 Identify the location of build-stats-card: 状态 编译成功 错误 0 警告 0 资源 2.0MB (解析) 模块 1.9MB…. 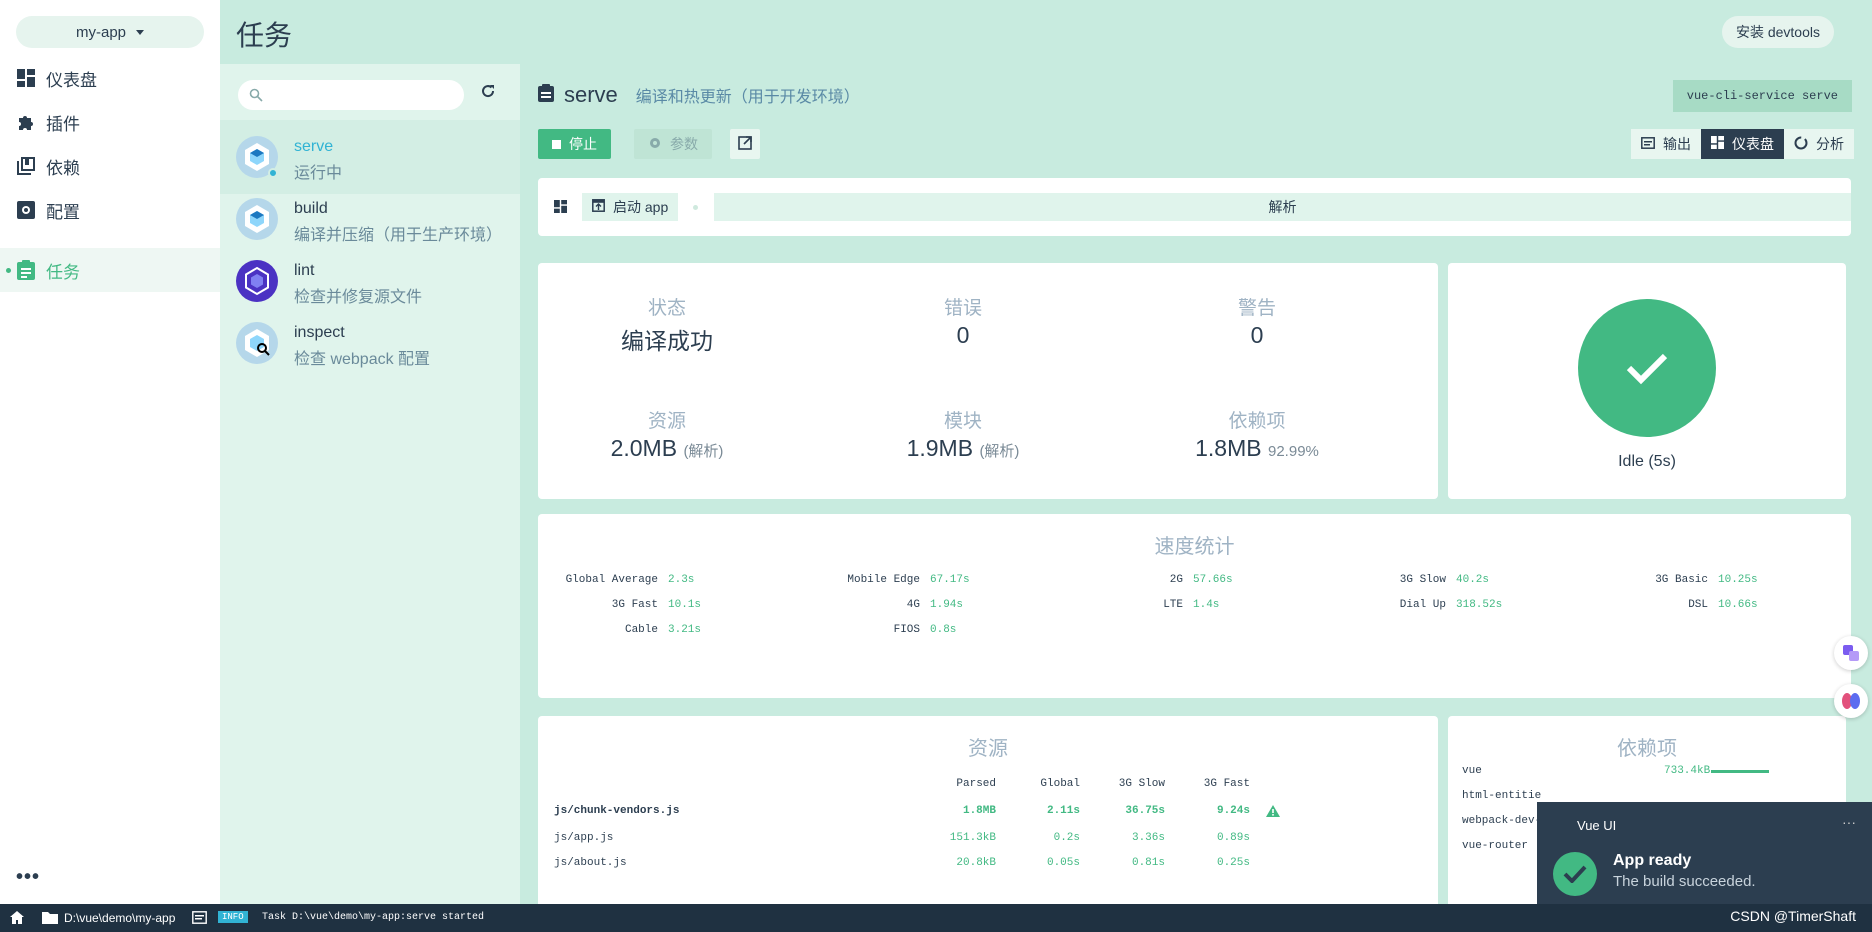
(988, 381).